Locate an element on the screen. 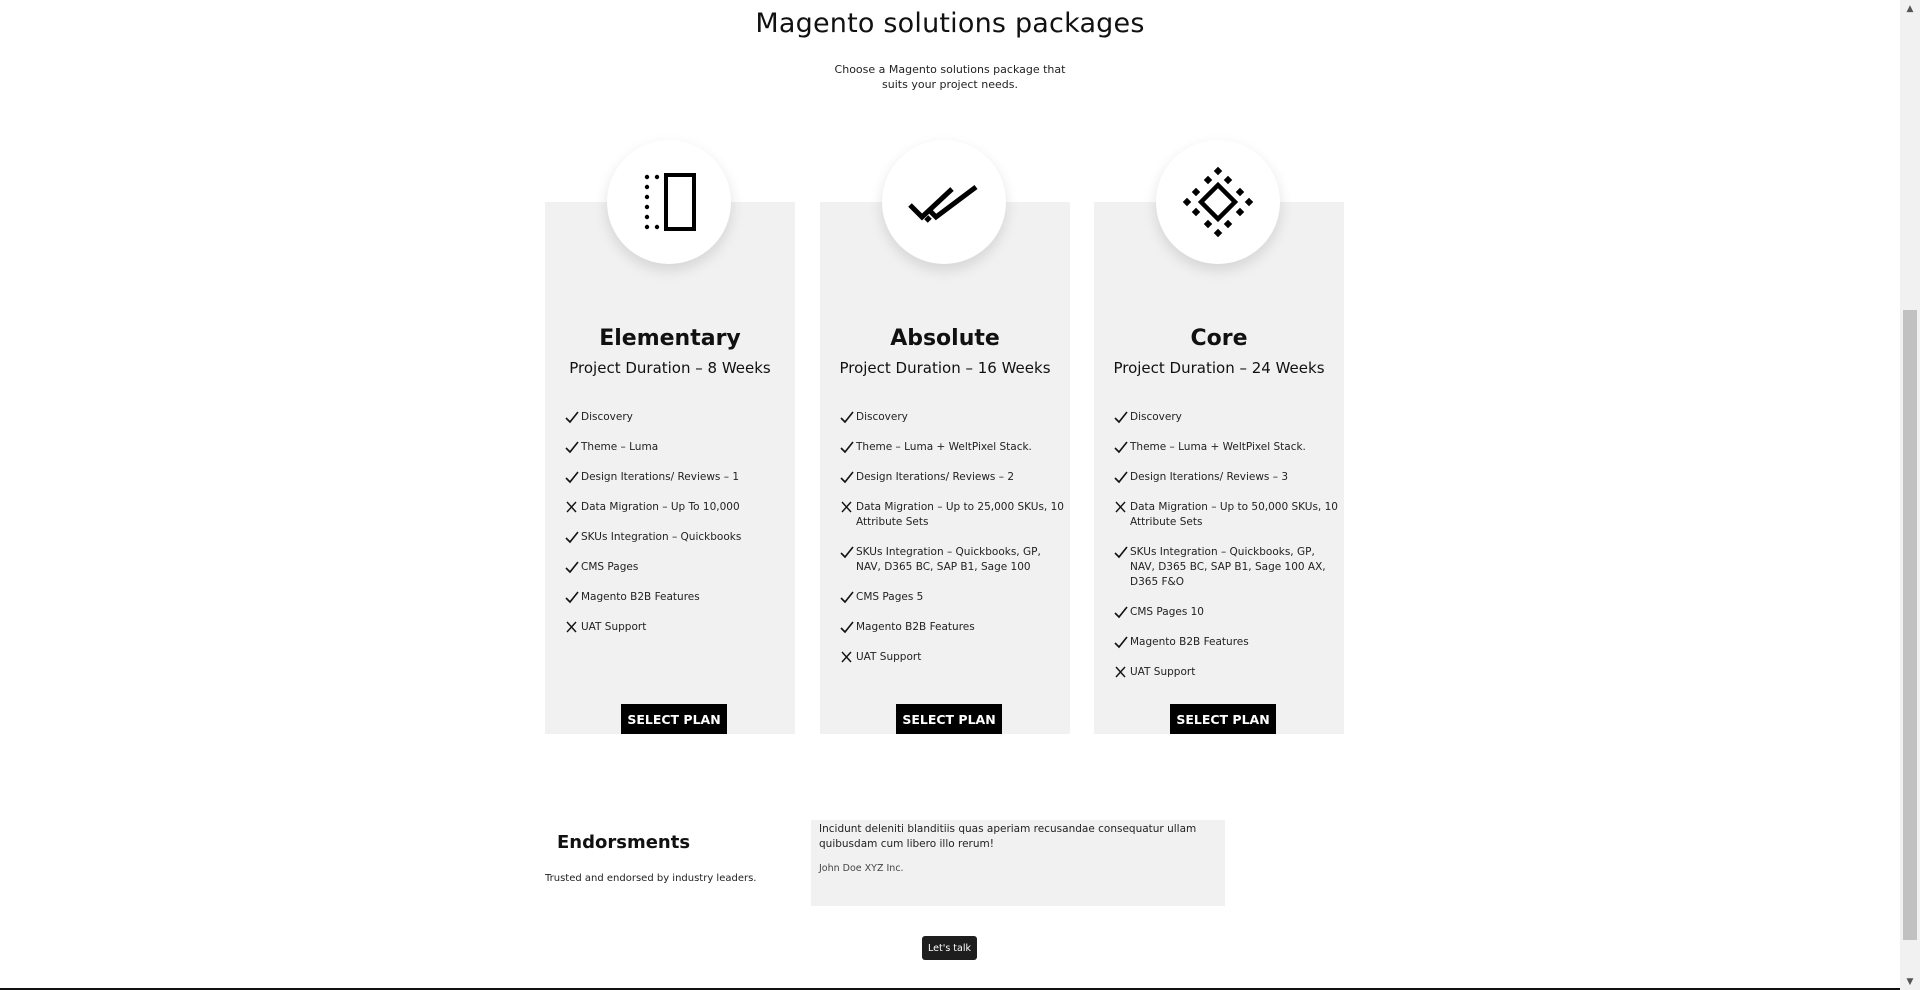 This screenshot has width=1920, height=990. feature-item: Design Iterations/ Reviews – 2 is located at coordinates (952, 477).